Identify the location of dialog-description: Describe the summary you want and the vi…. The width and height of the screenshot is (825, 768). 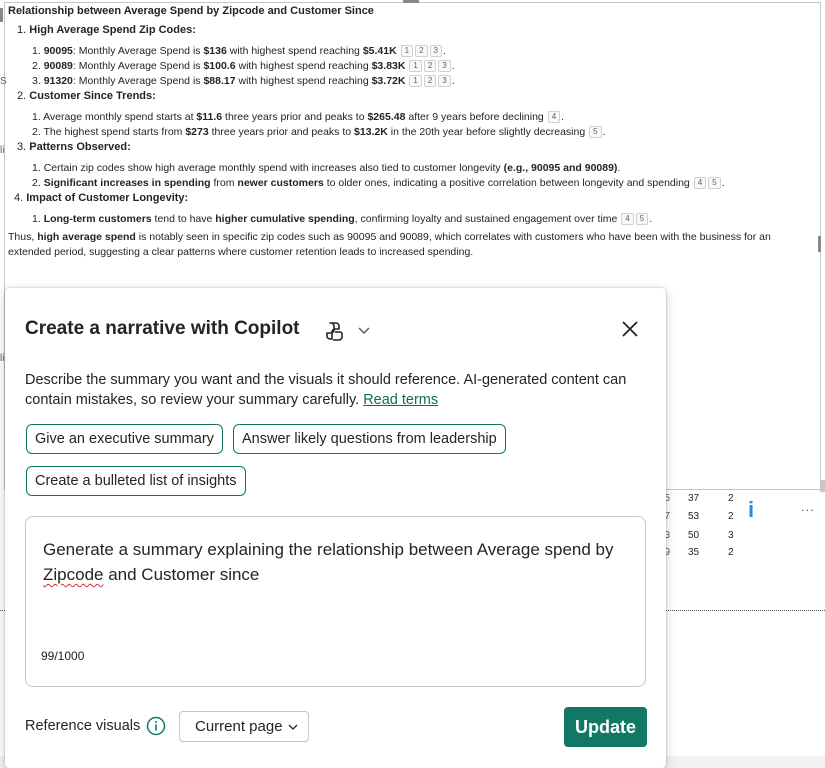
(326, 390).